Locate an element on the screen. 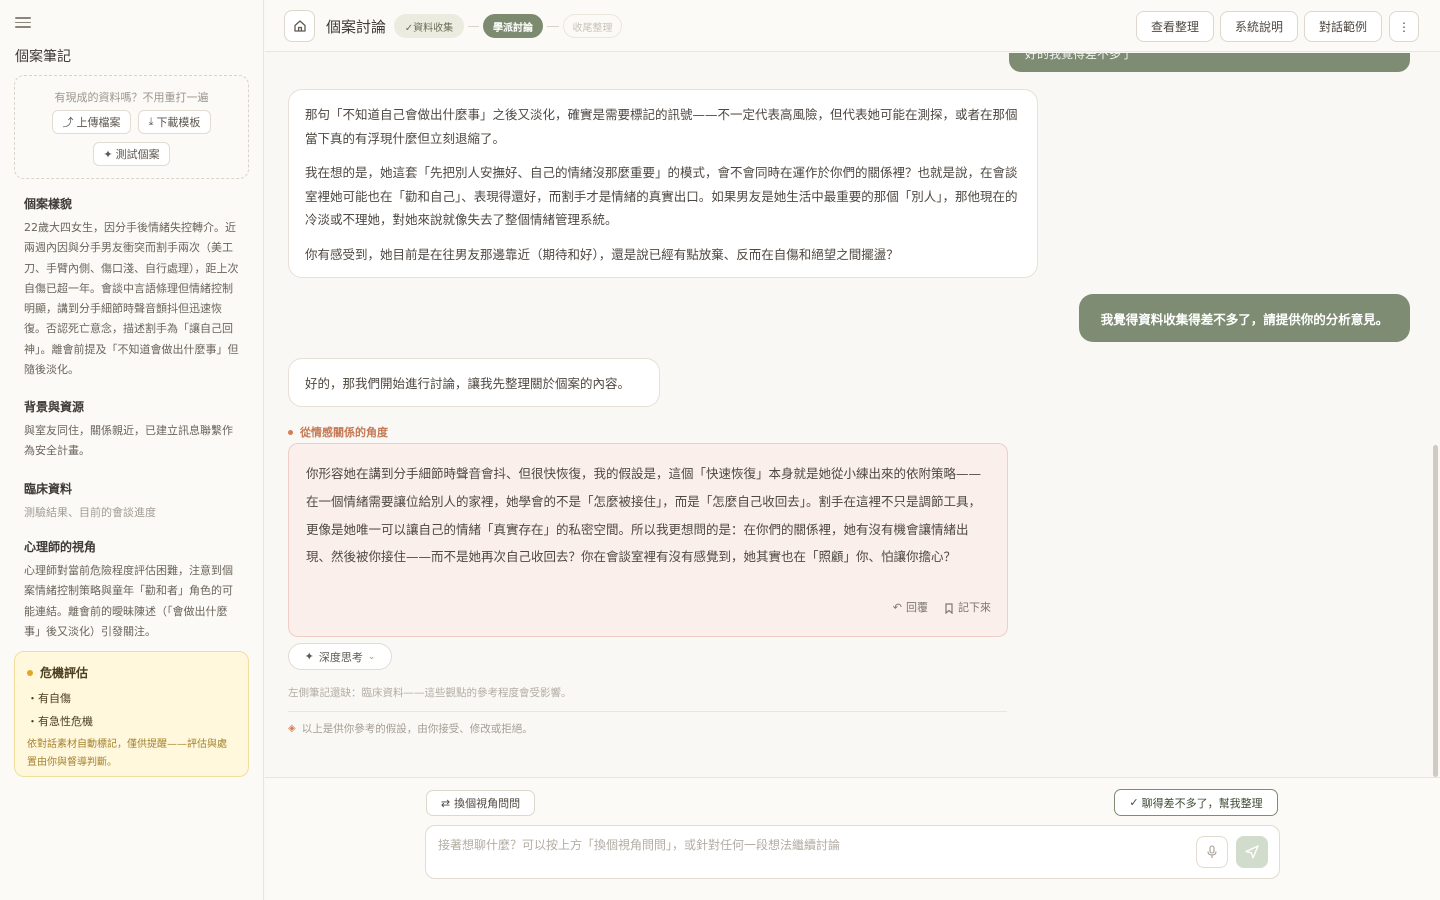 Image resolution: width=1440 pixels, height=900 pixels. mic-icon is located at coordinates (1212, 851).